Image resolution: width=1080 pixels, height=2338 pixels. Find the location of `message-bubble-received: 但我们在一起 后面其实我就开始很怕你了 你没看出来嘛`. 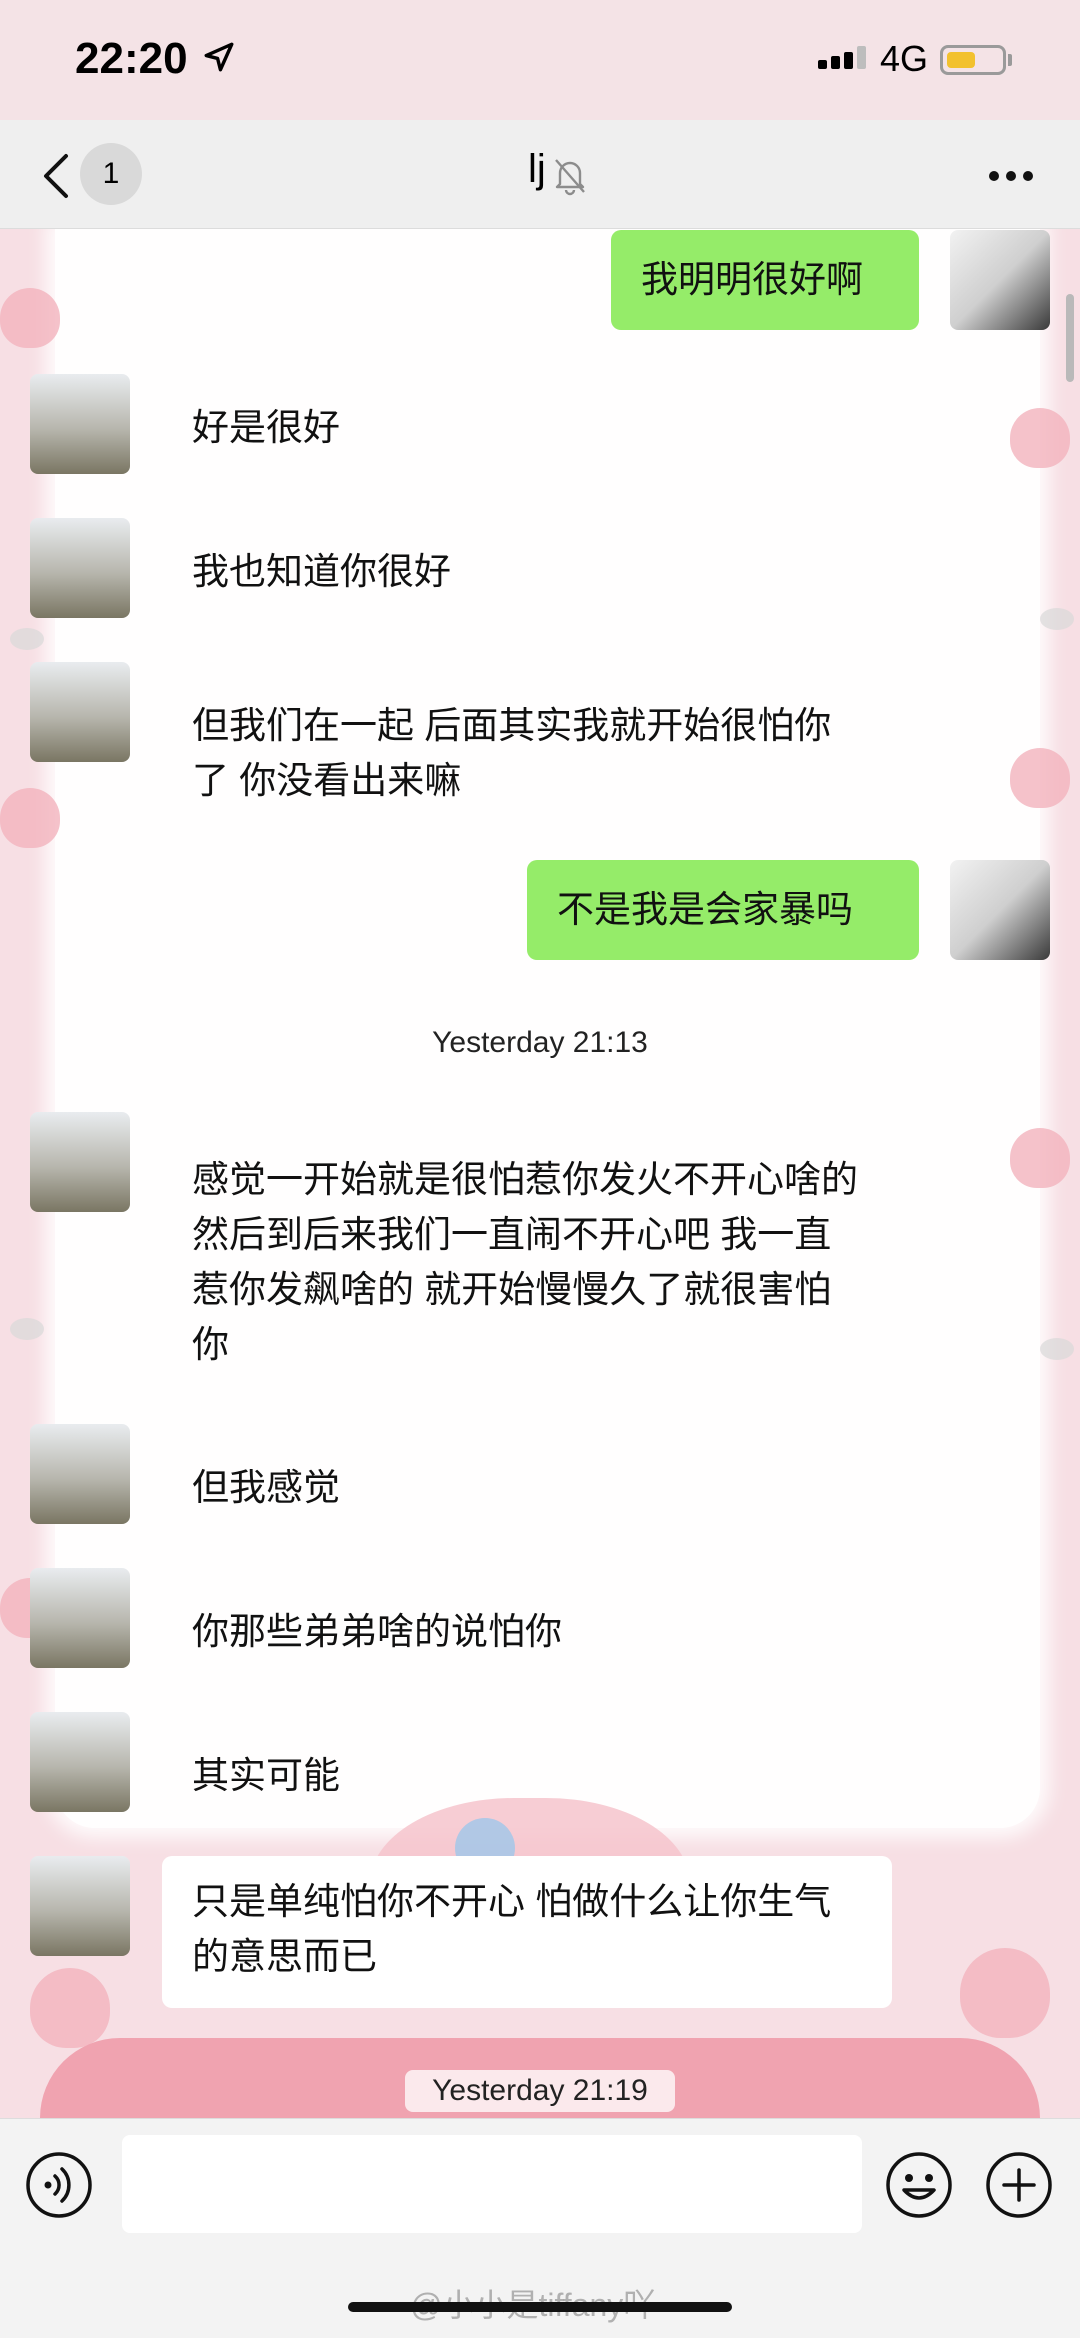

message-bubble-received: 但我们在一起 后面其实我就开始很怕你了 你没看出来嘛 is located at coordinates (527, 753).